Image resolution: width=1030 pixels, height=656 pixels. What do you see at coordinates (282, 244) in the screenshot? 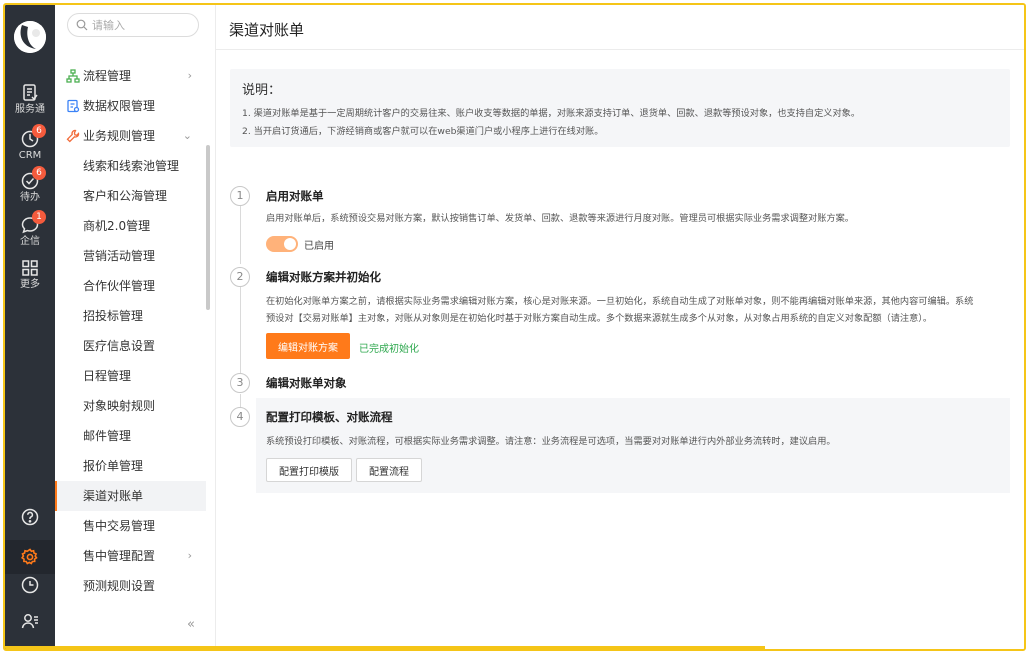
I see `enable-statement-toggle` at bounding box center [282, 244].